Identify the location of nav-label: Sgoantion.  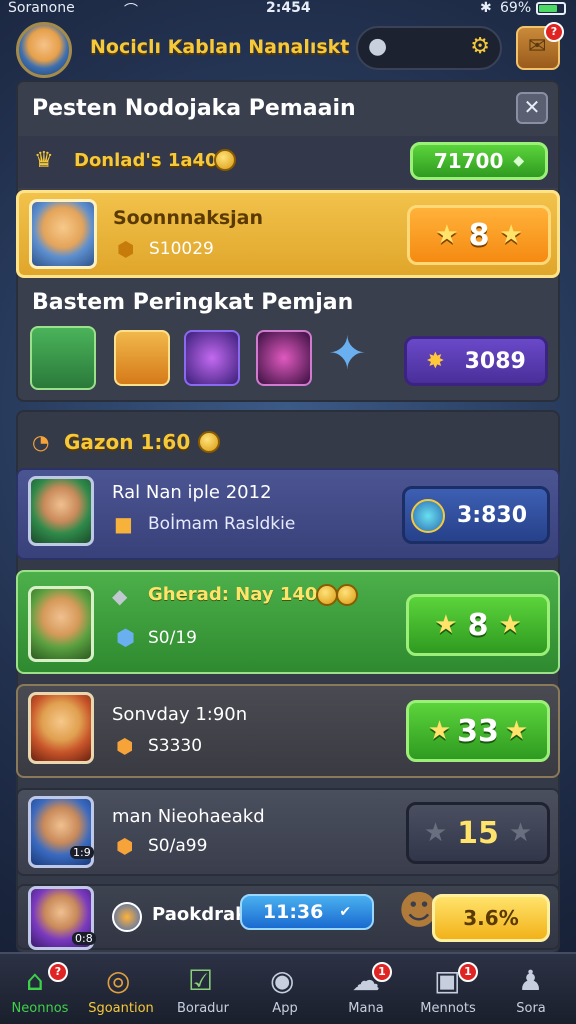
(121, 1008).